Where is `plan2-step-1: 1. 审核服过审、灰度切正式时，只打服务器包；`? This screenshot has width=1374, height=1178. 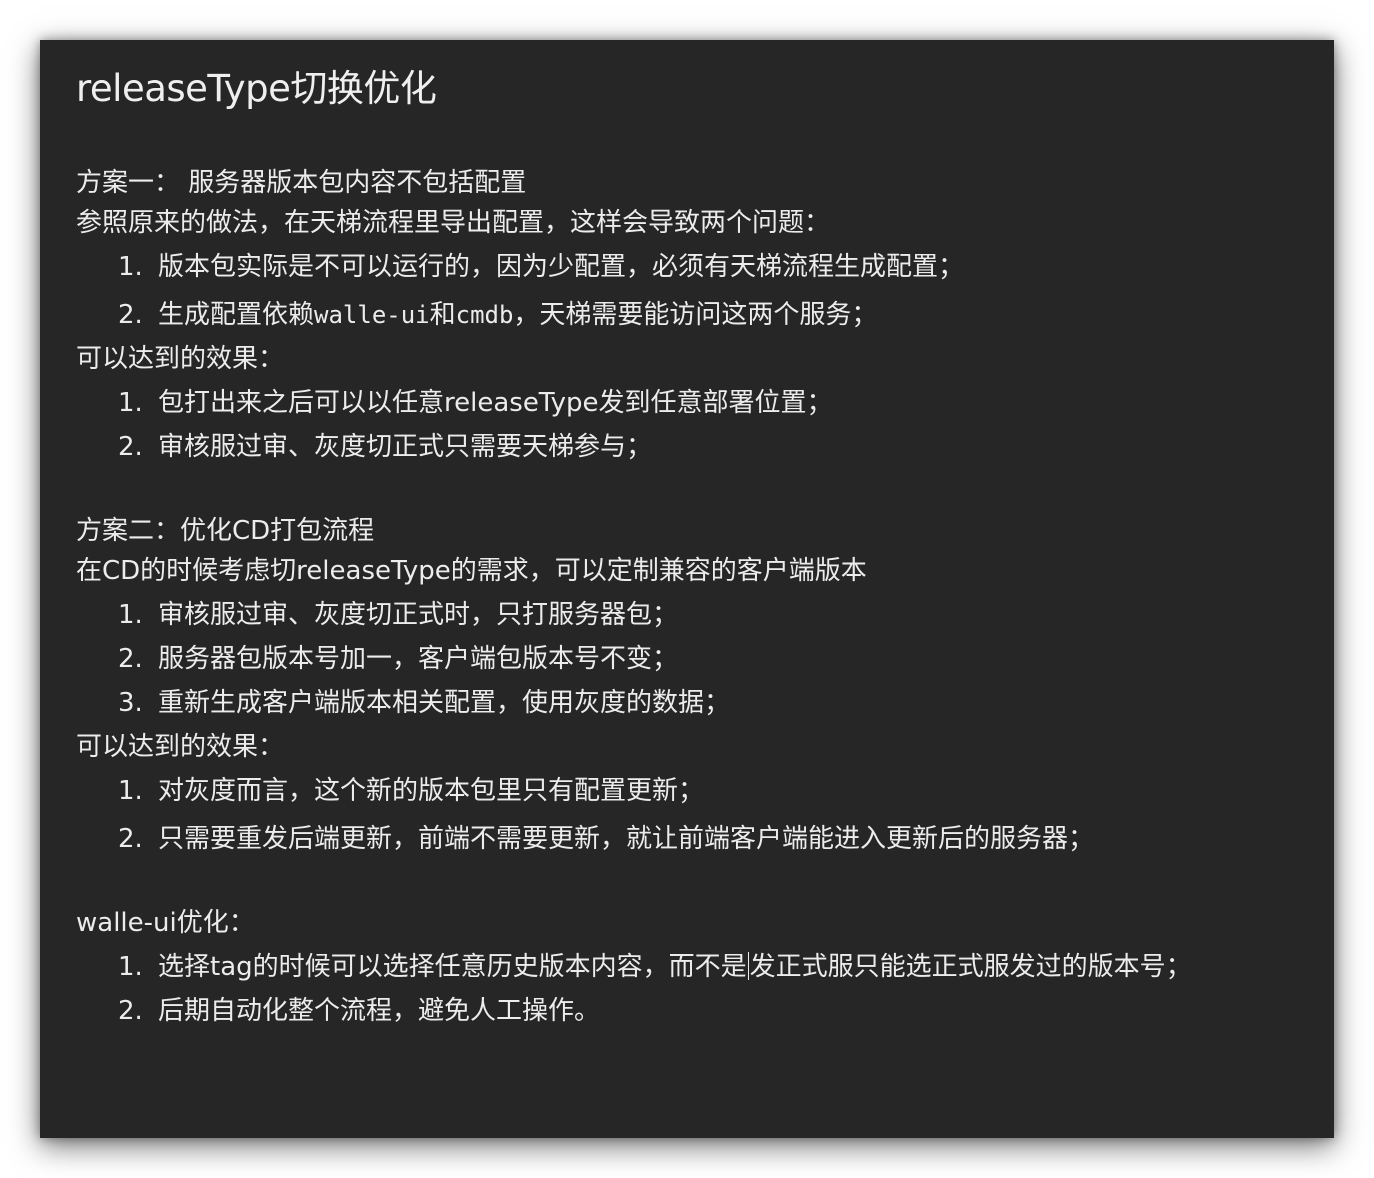 plan2-step-1: 1. 审核服过审、灰度切正式时，只打服务器包； is located at coordinates (398, 615).